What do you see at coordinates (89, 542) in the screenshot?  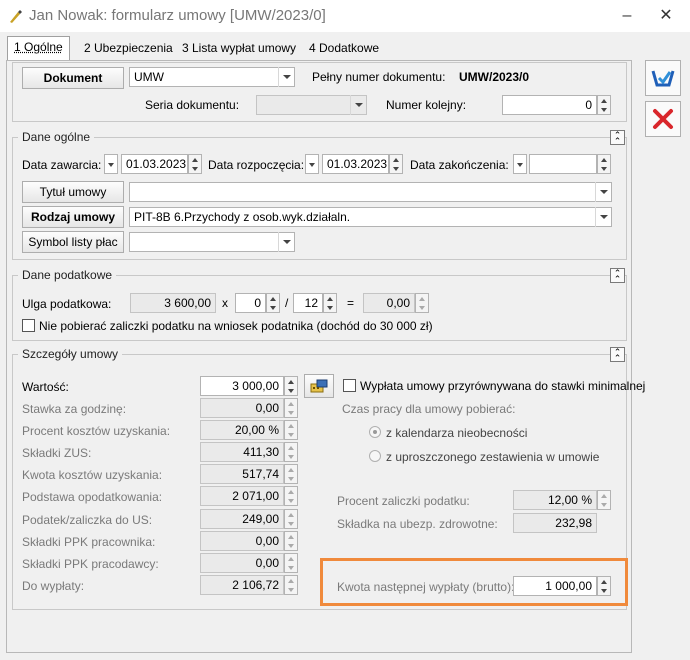 I see `ppk-employee-label: Składki PPK pracownika:` at bounding box center [89, 542].